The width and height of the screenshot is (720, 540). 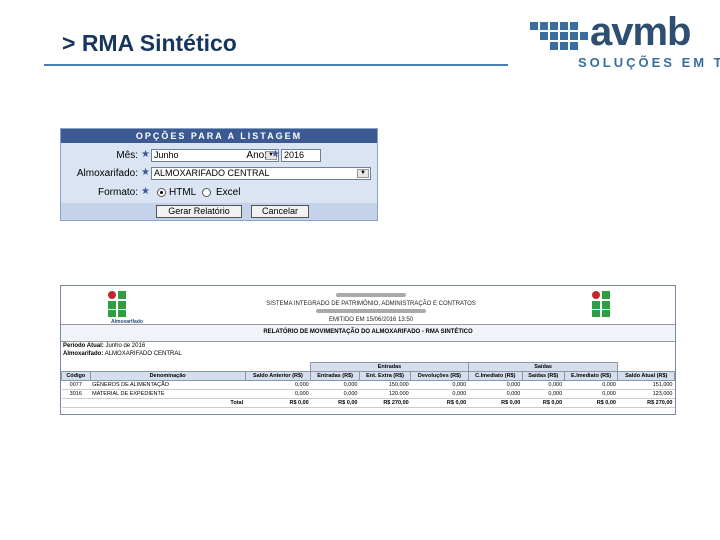 What do you see at coordinates (206, 192) in the screenshot?
I see `radio-excel` at bounding box center [206, 192].